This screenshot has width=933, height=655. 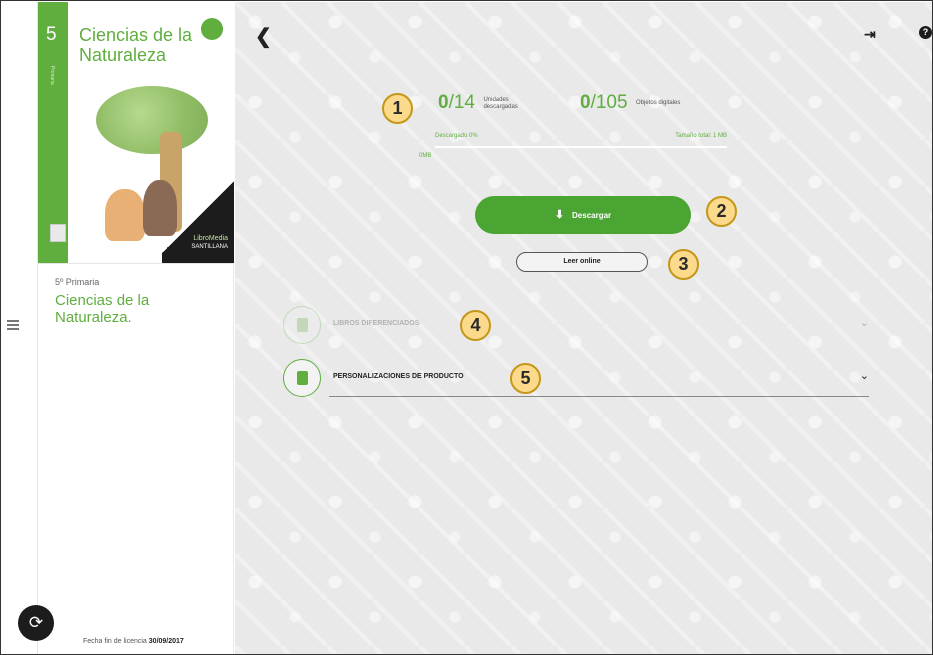 I want to click on download-label: Descargar, so click(x=592, y=215).